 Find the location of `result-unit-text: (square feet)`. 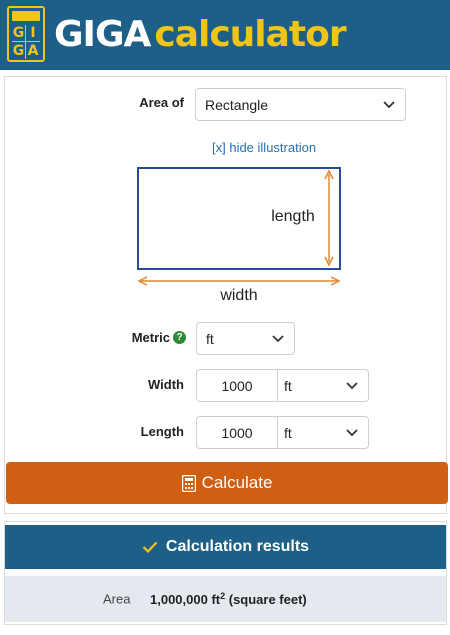

result-unit-text: (square feet) is located at coordinates (266, 600).